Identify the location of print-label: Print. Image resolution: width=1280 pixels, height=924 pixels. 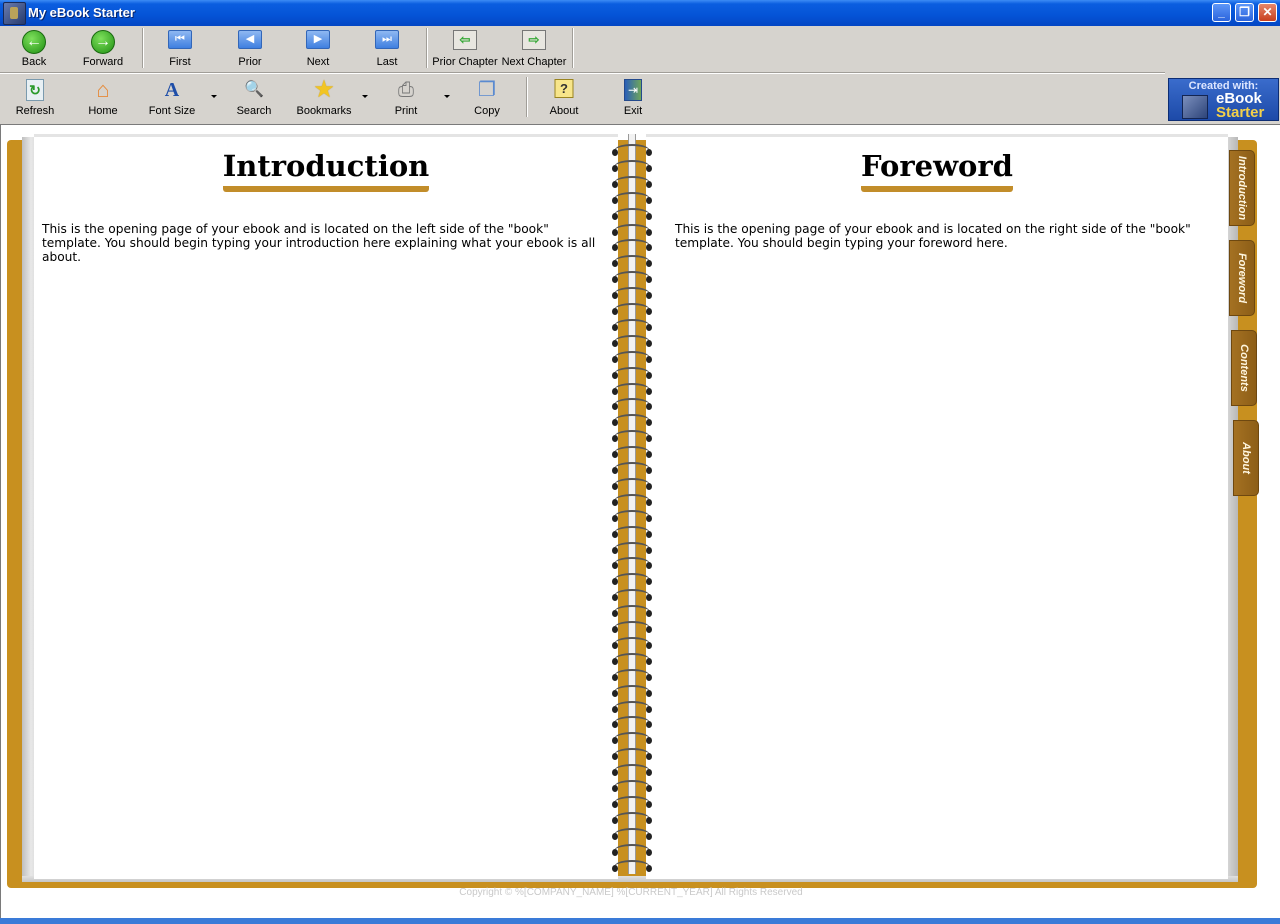
(406, 111).